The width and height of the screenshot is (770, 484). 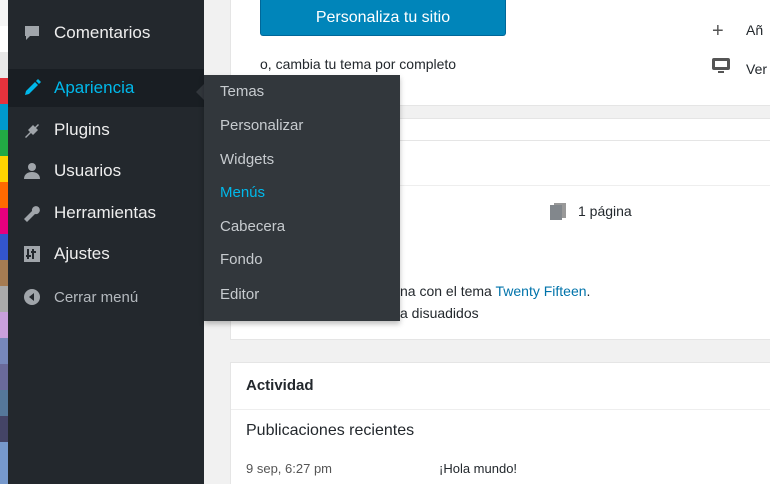 I want to click on change-theme-link: o, cambia tu tema por completo, so click(x=358, y=64).